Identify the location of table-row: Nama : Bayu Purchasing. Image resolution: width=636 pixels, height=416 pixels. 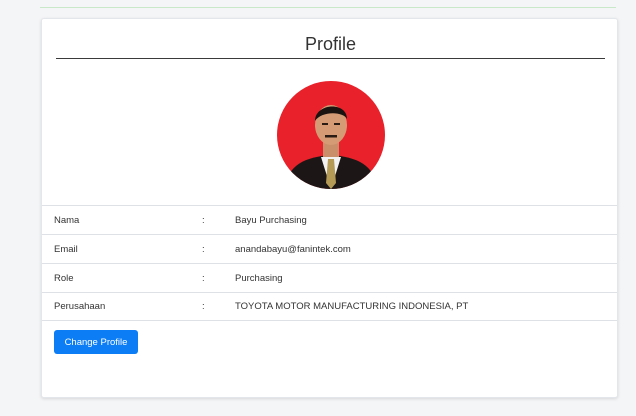
(329, 219).